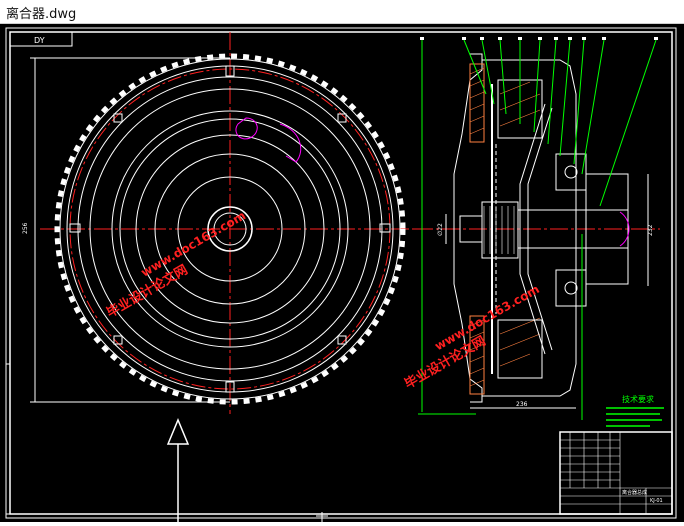 This screenshot has height=526, width=684. What do you see at coordinates (539, 38) in the screenshot?
I see `leader-number-ticks` at bounding box center [539, 38].